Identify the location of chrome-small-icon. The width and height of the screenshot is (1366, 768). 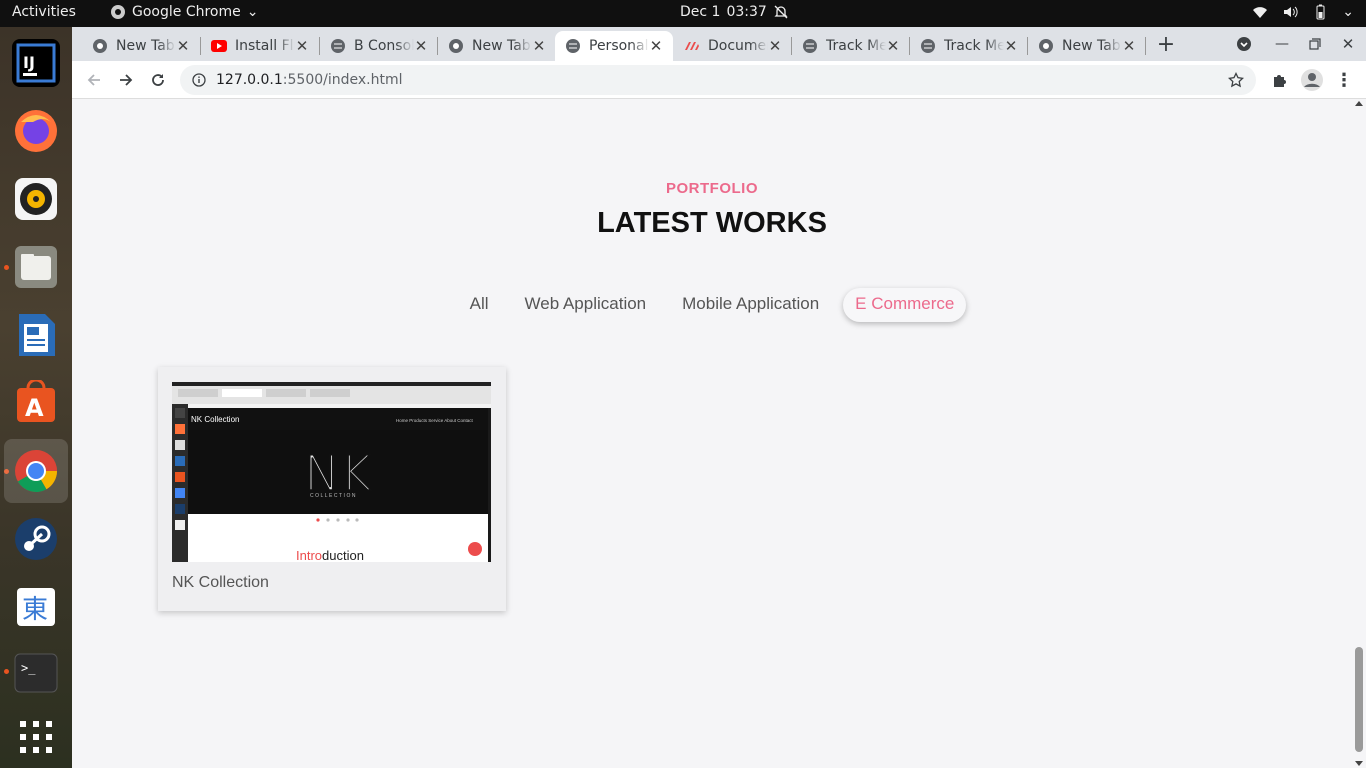
(118, 12).